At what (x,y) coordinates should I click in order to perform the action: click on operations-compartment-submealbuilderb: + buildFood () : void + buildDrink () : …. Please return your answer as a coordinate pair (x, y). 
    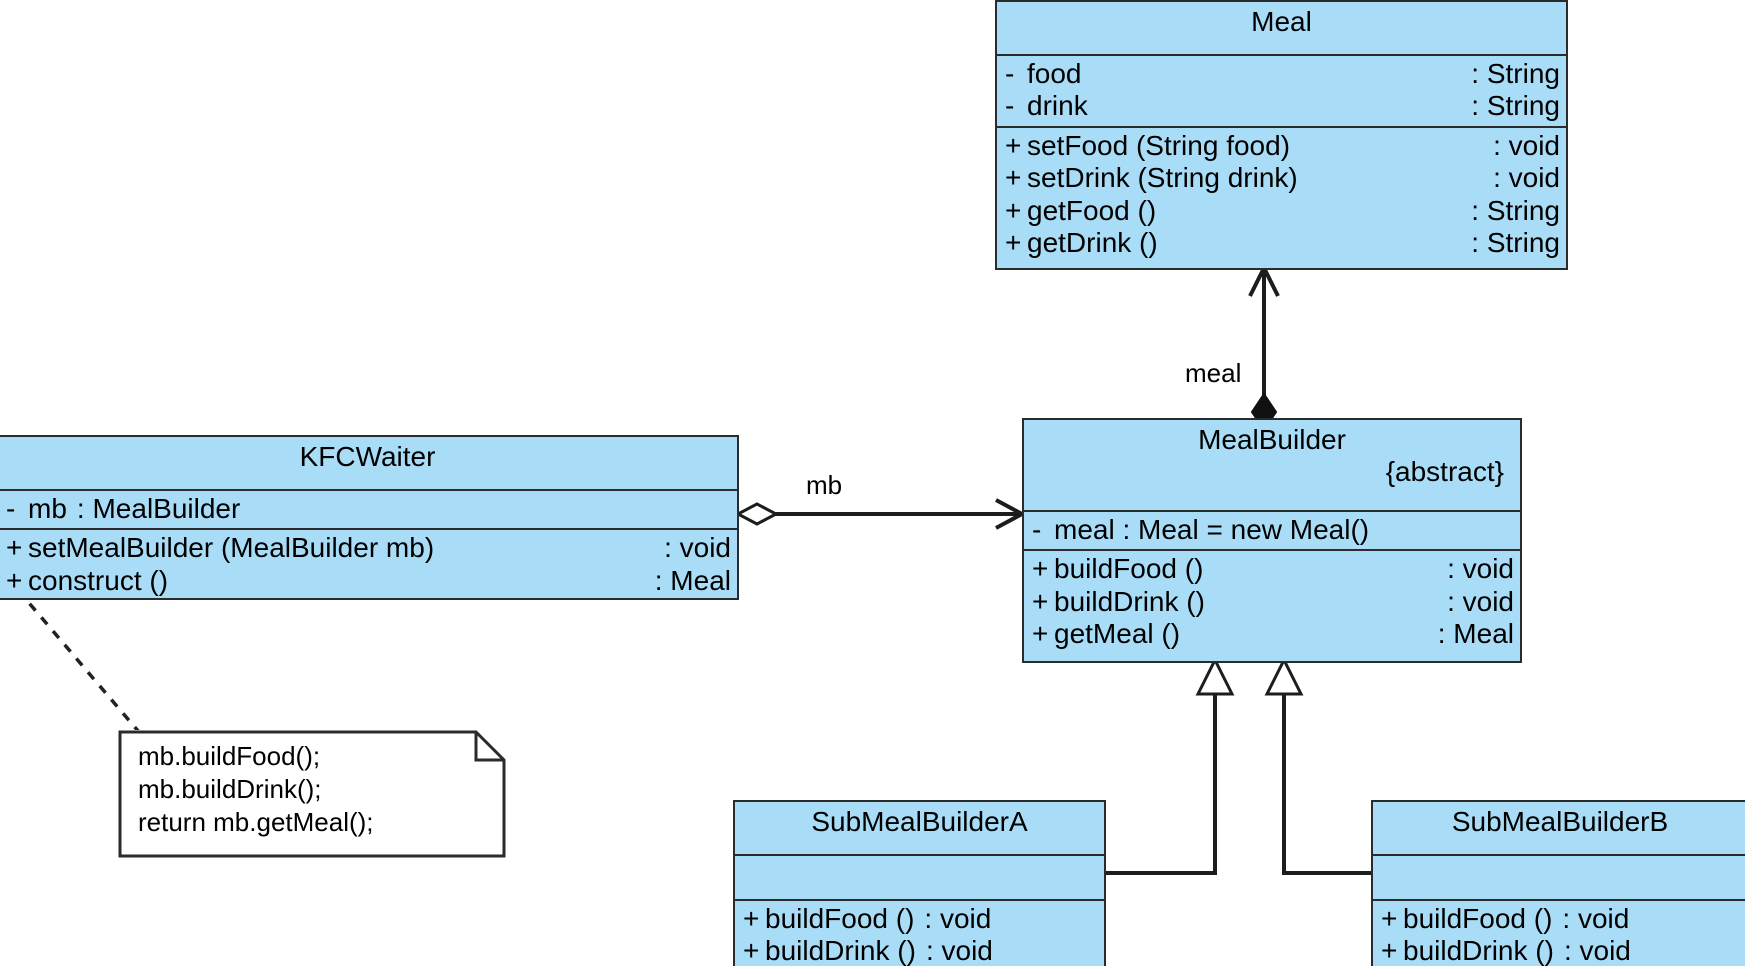
    Looking at the image, I should click on (1559, 933).